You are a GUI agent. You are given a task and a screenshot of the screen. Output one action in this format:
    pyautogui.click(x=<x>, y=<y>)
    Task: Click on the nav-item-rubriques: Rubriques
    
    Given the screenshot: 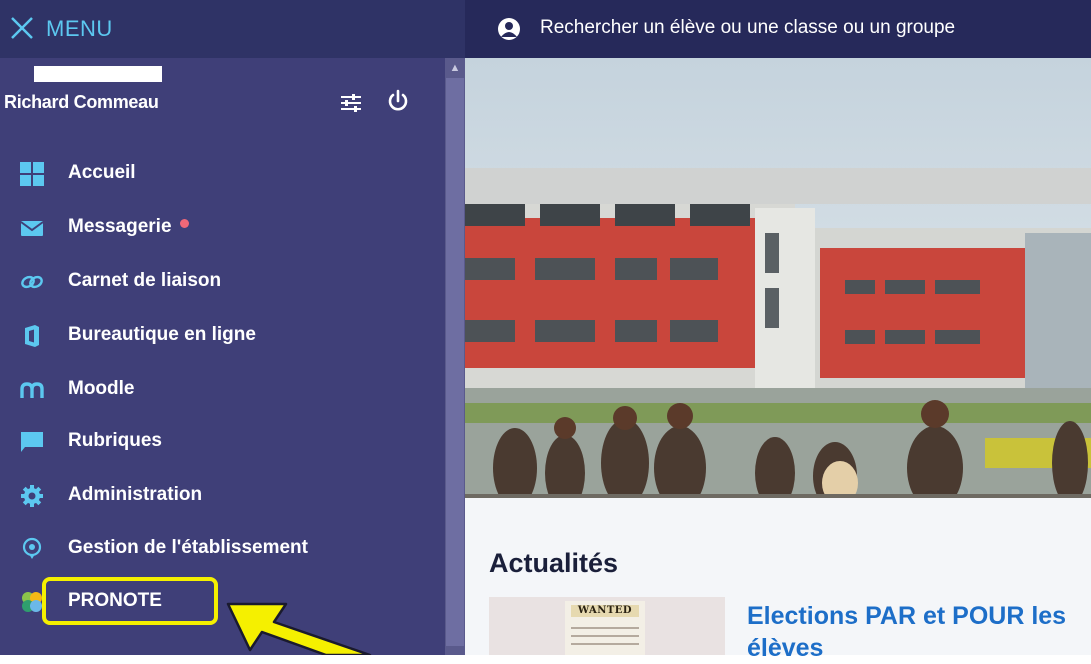 What is the action you would take?
    pyautogui.click(x=220, y=442)
    